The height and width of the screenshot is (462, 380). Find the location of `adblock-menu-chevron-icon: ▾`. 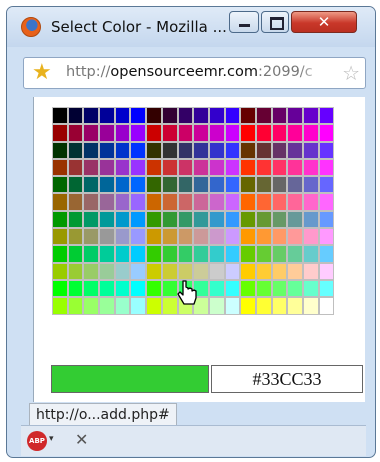

adblock-menu-chevron-icon: ▾ is located at coordinates (51, 439).